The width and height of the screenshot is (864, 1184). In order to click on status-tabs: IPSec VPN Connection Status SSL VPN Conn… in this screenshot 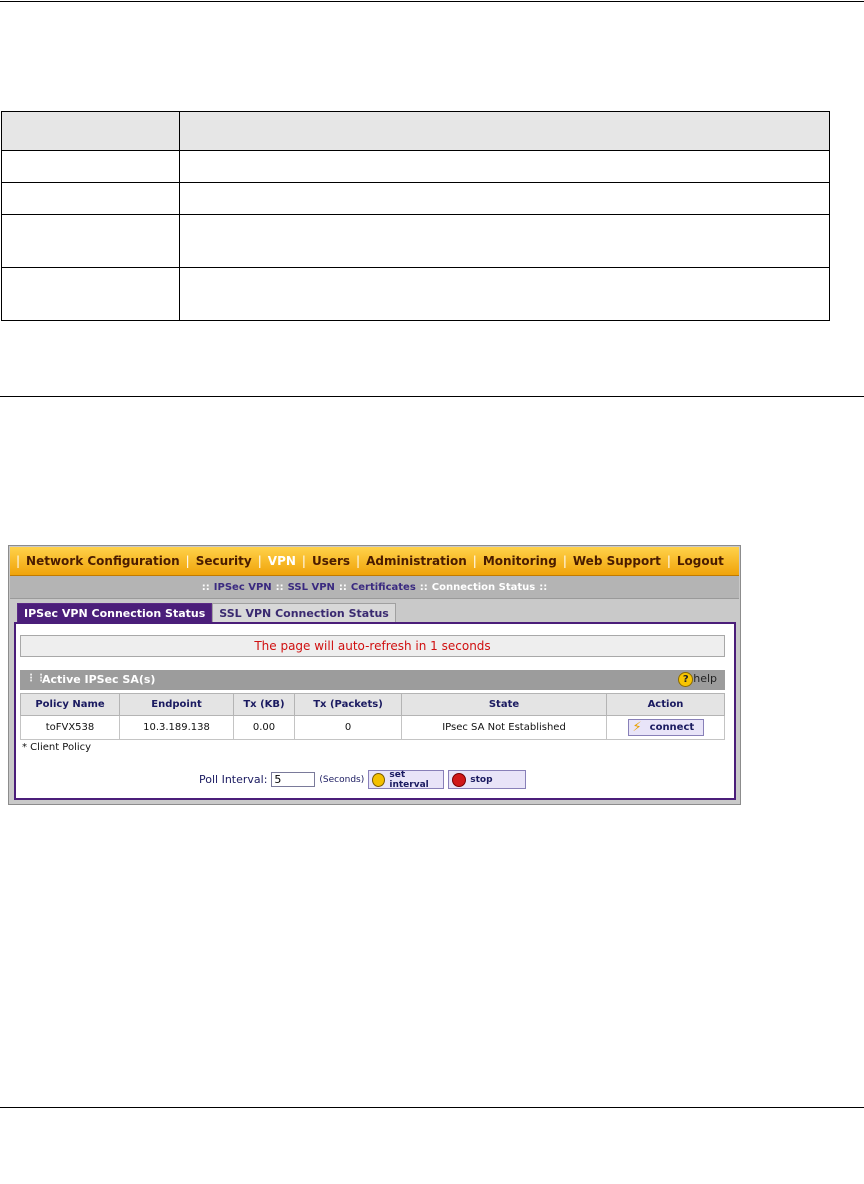, I will do `click(206, 613)`.